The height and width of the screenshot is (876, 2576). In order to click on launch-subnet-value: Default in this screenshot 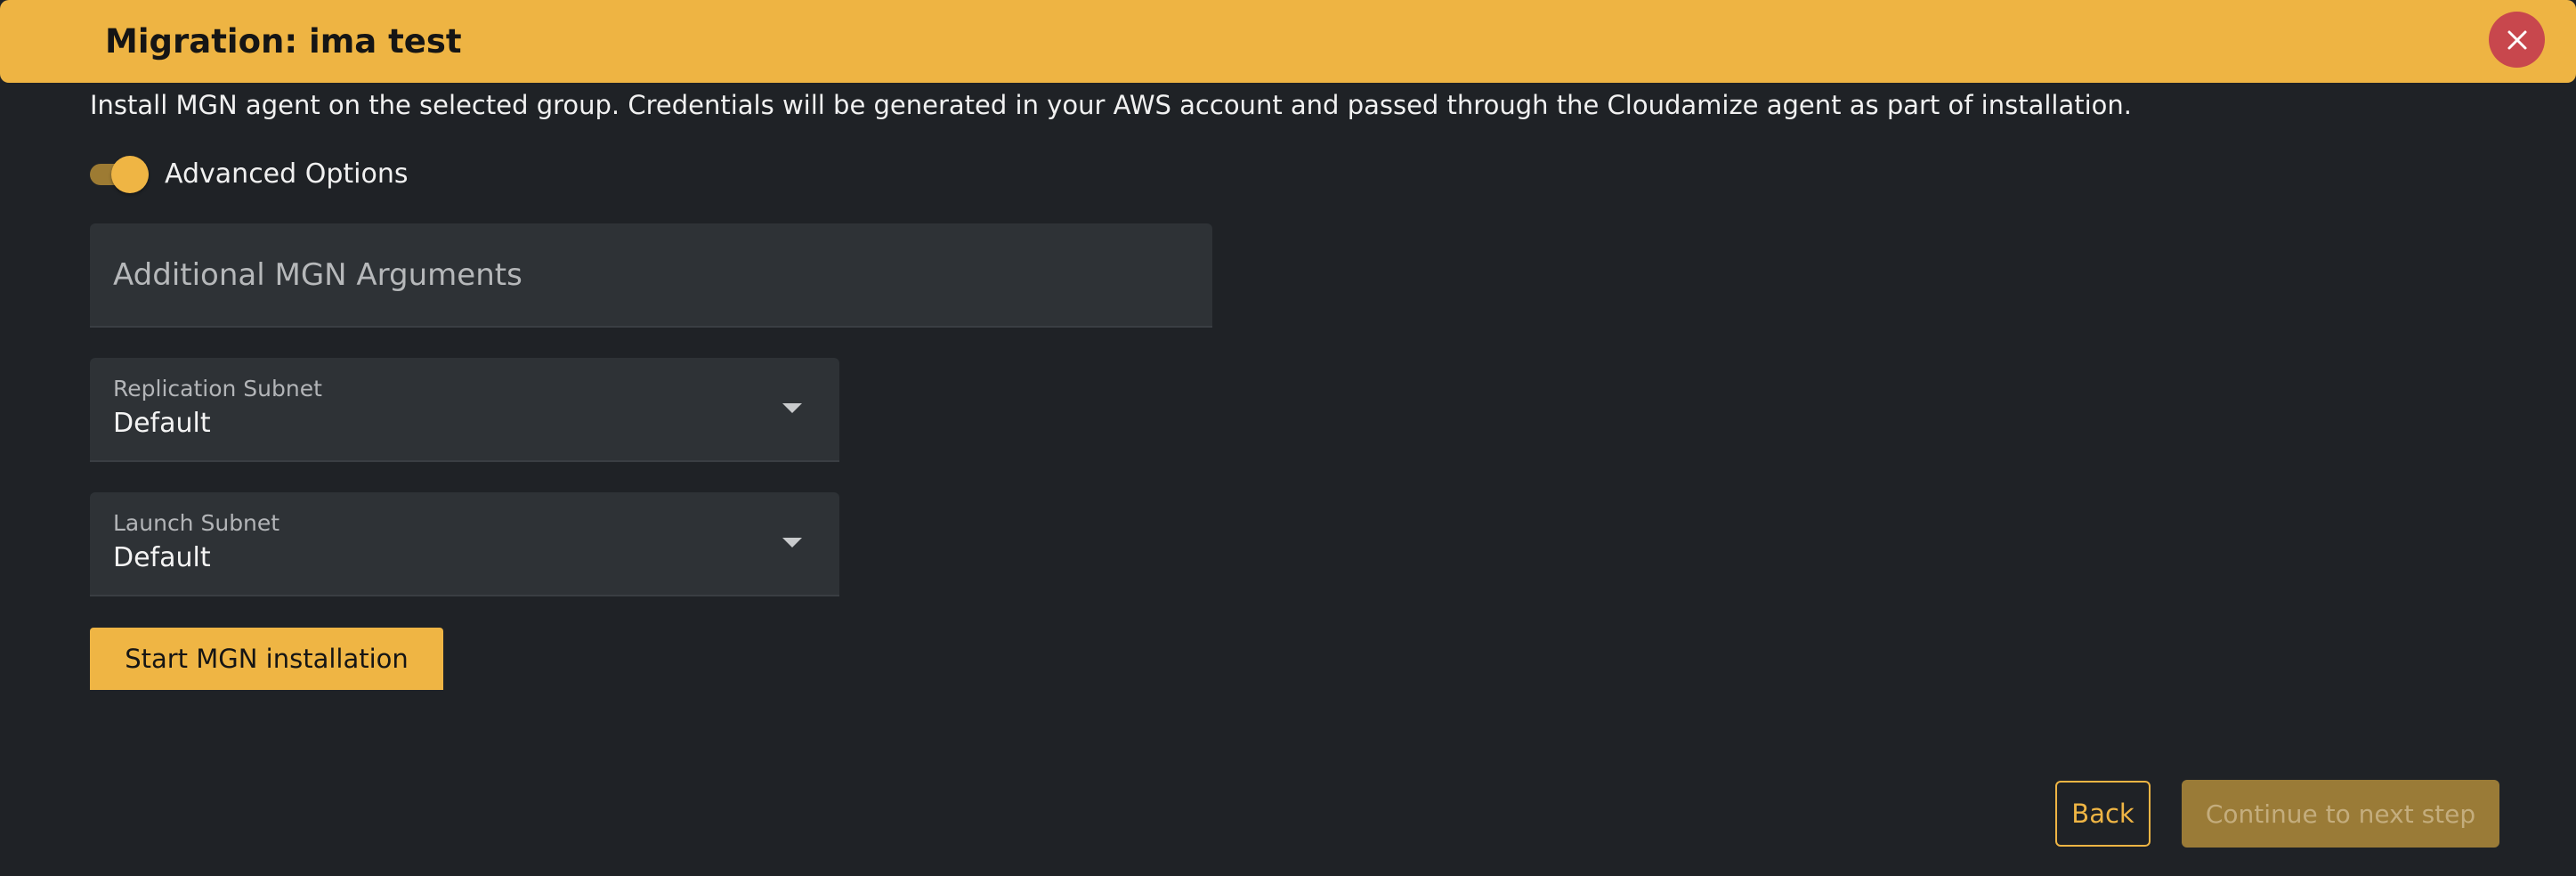, I will do `click(162, 557)`.